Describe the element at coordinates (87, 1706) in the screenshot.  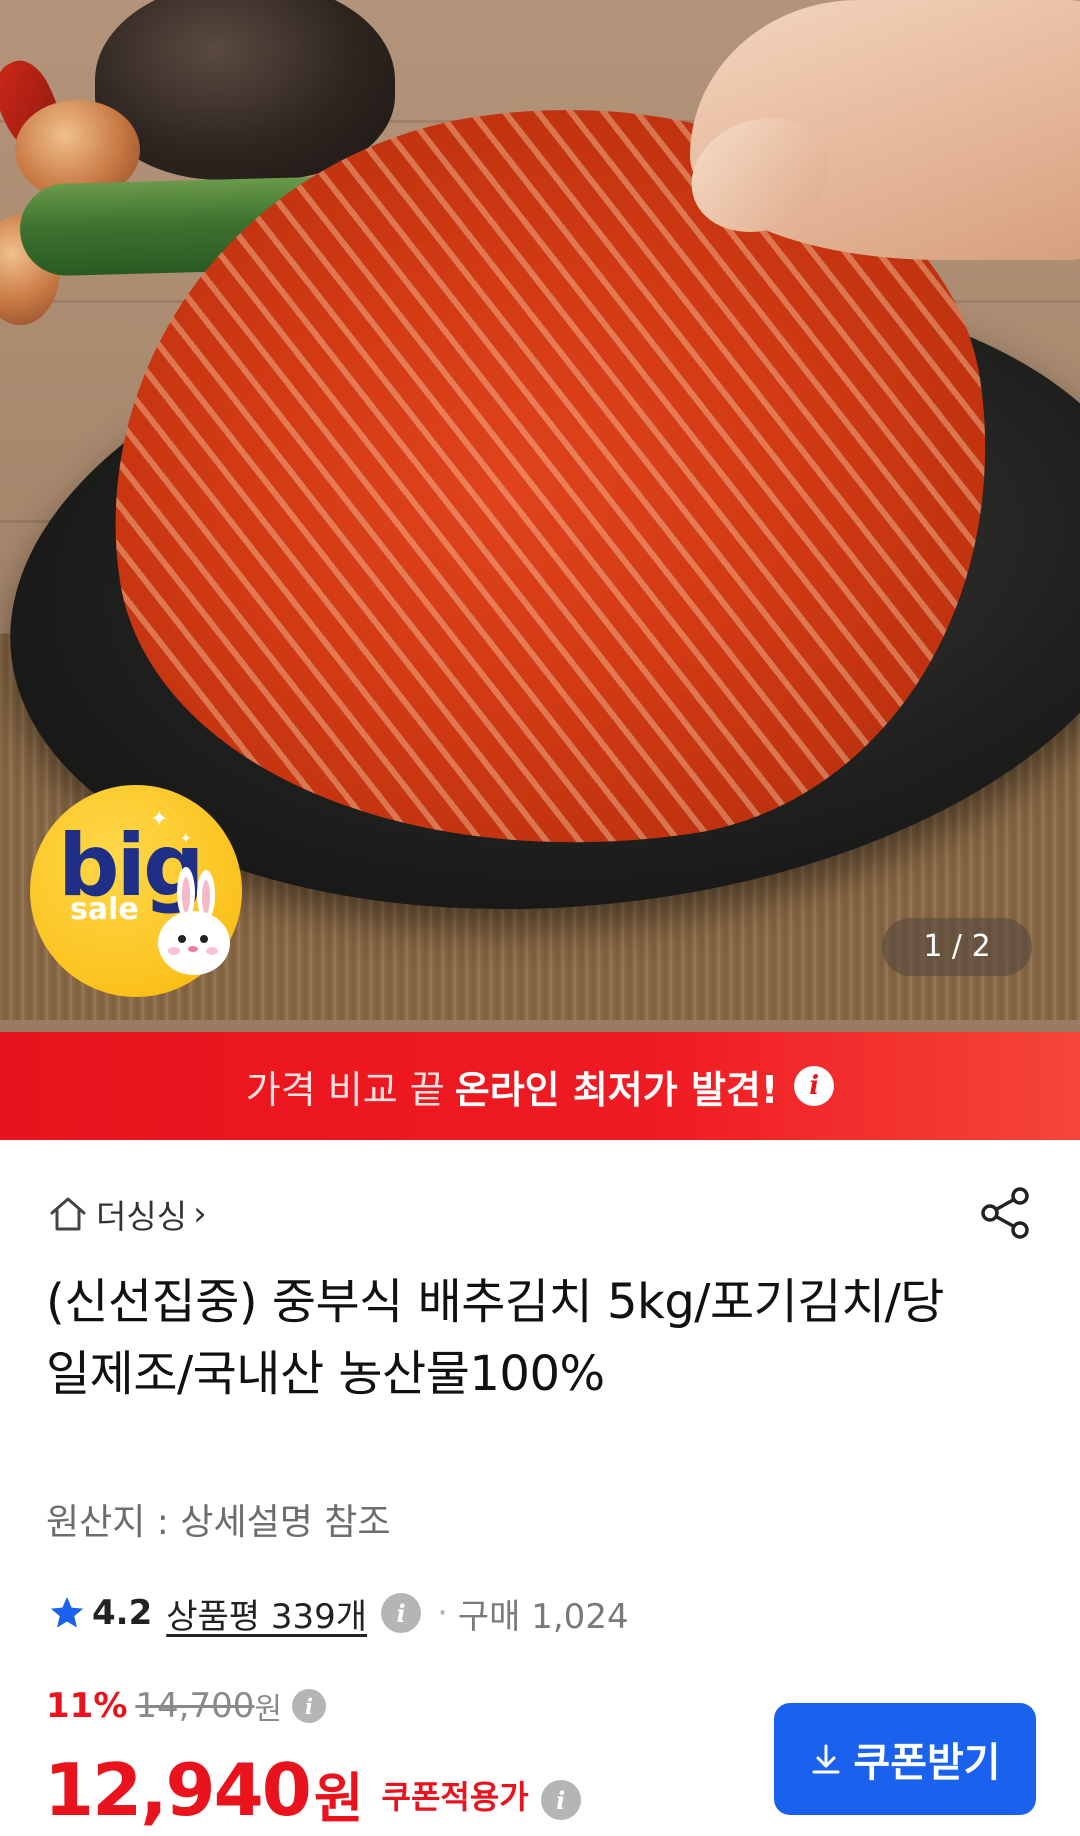
I see `discount-rate: 11%` at that location.